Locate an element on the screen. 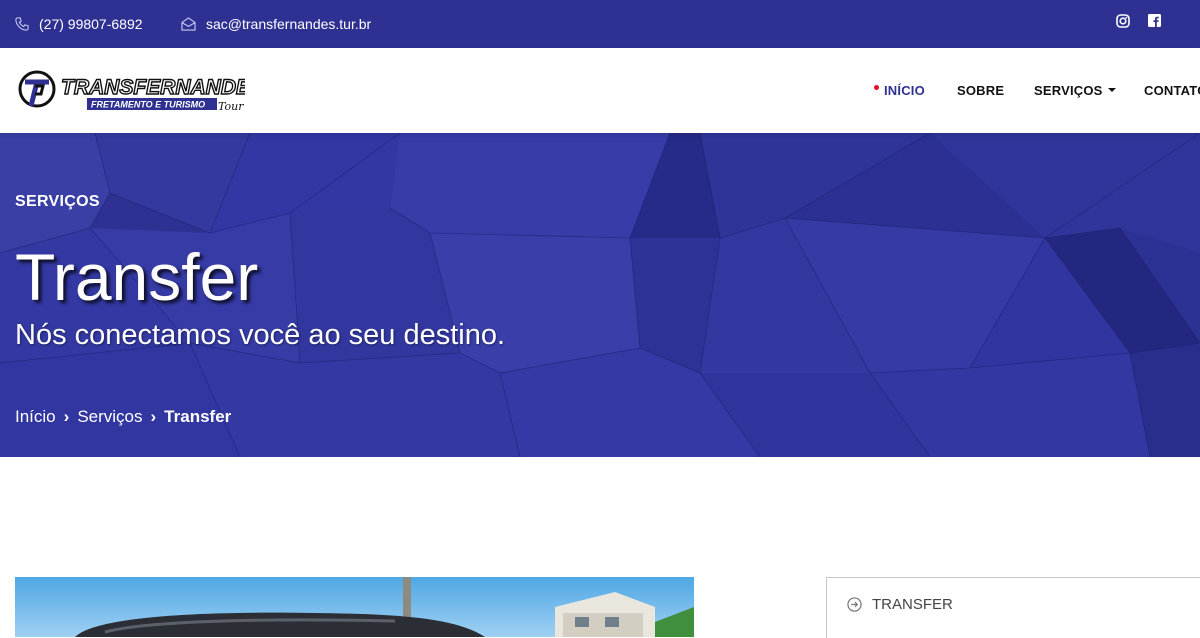 This screenshot has height=638, width=1200. breadcrumb-home: Início is located at coordinates (35, 417).